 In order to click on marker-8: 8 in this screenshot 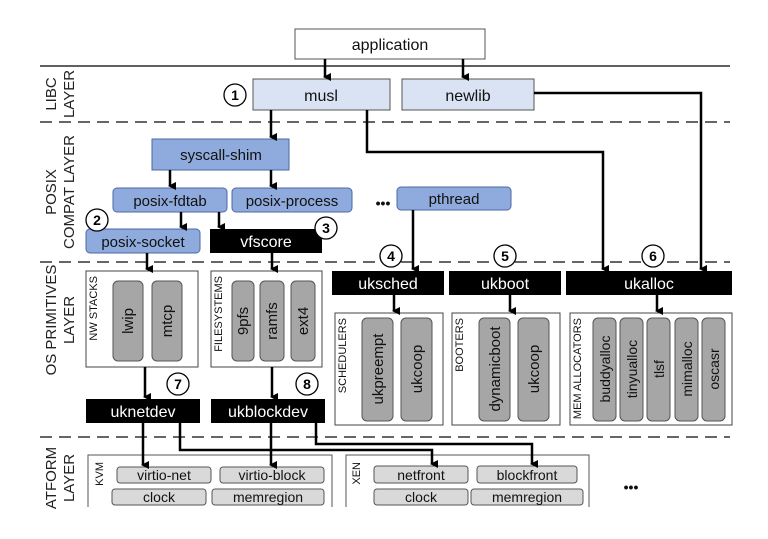, I will do `click(307, 384)`.